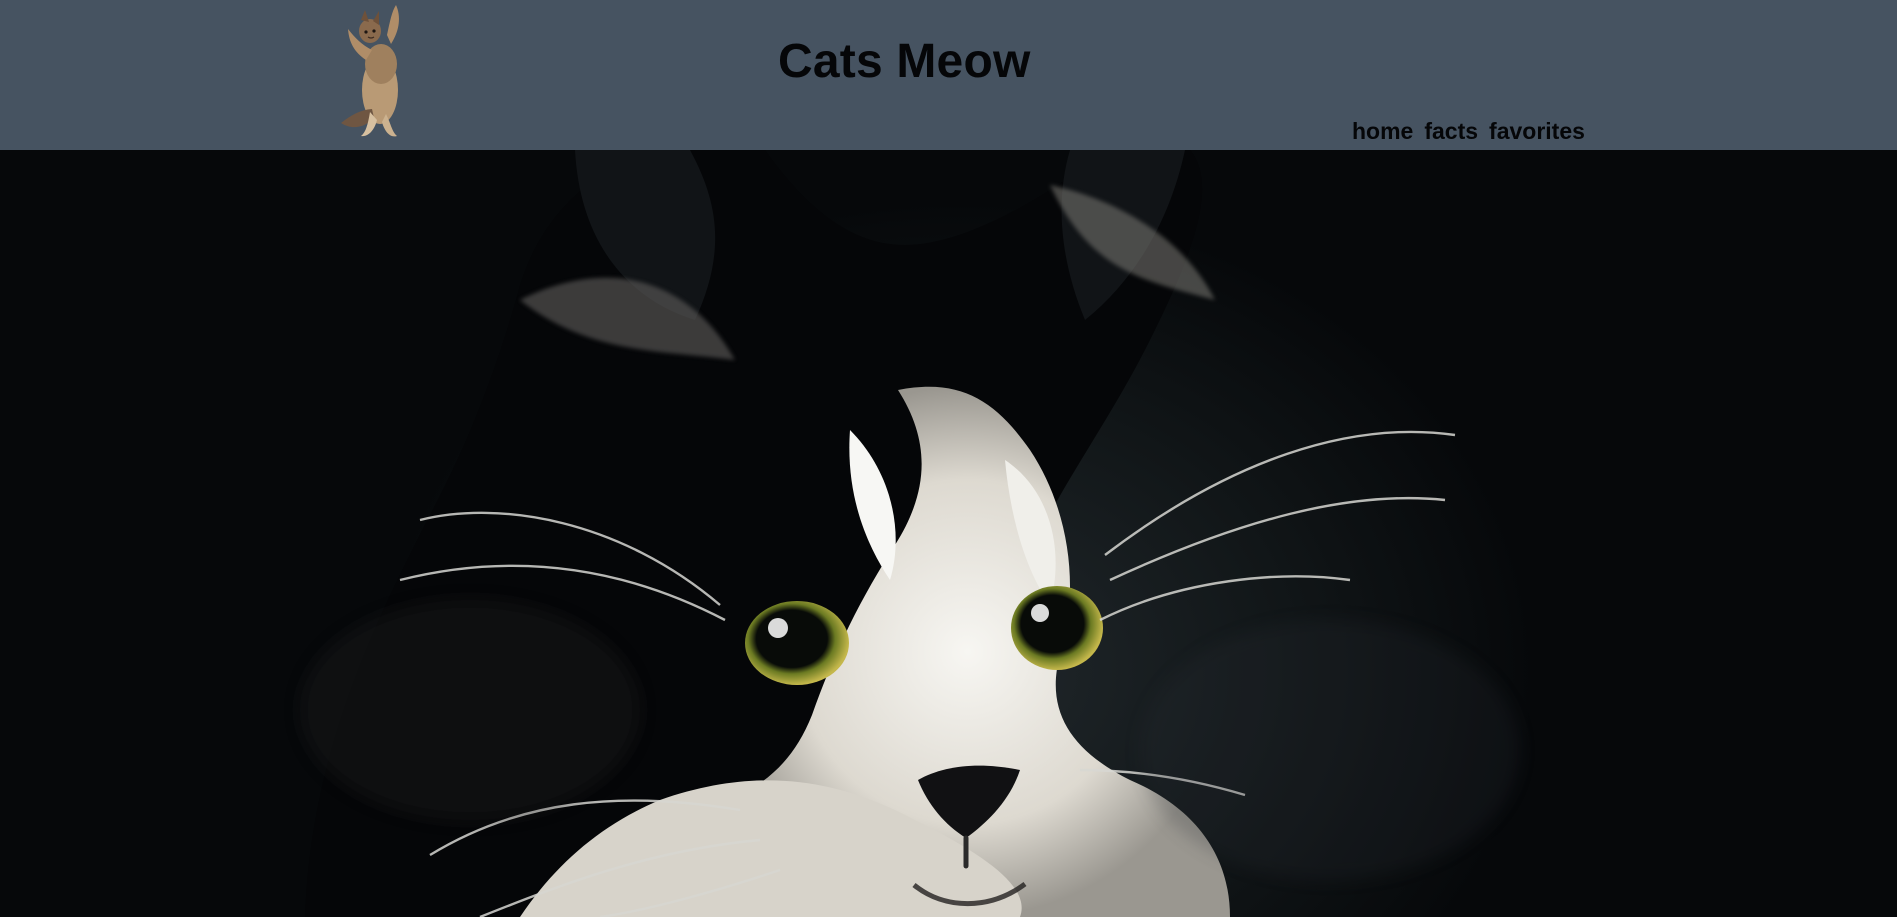 The height and width of the screenshot is (917, 1897). Describe the element at coordinates (1451, 131) in the screenshot. I see `nav-link-facts: facts` at that location.